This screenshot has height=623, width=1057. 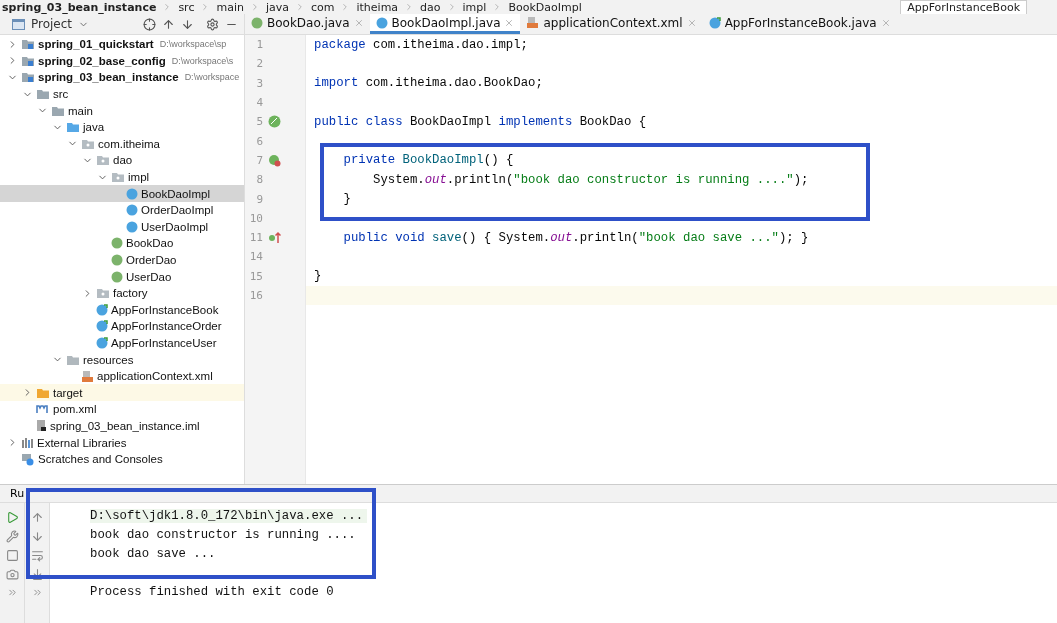 I want to click on line-number: 11, so click(x=255, y=238).